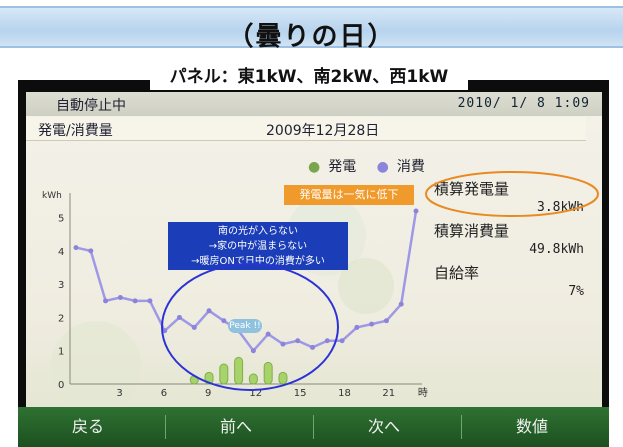 Image resolution: width=623 pixels, height=447 pixels. I want to click on self-sufficiency-label: 自給率, so click(457, 273).